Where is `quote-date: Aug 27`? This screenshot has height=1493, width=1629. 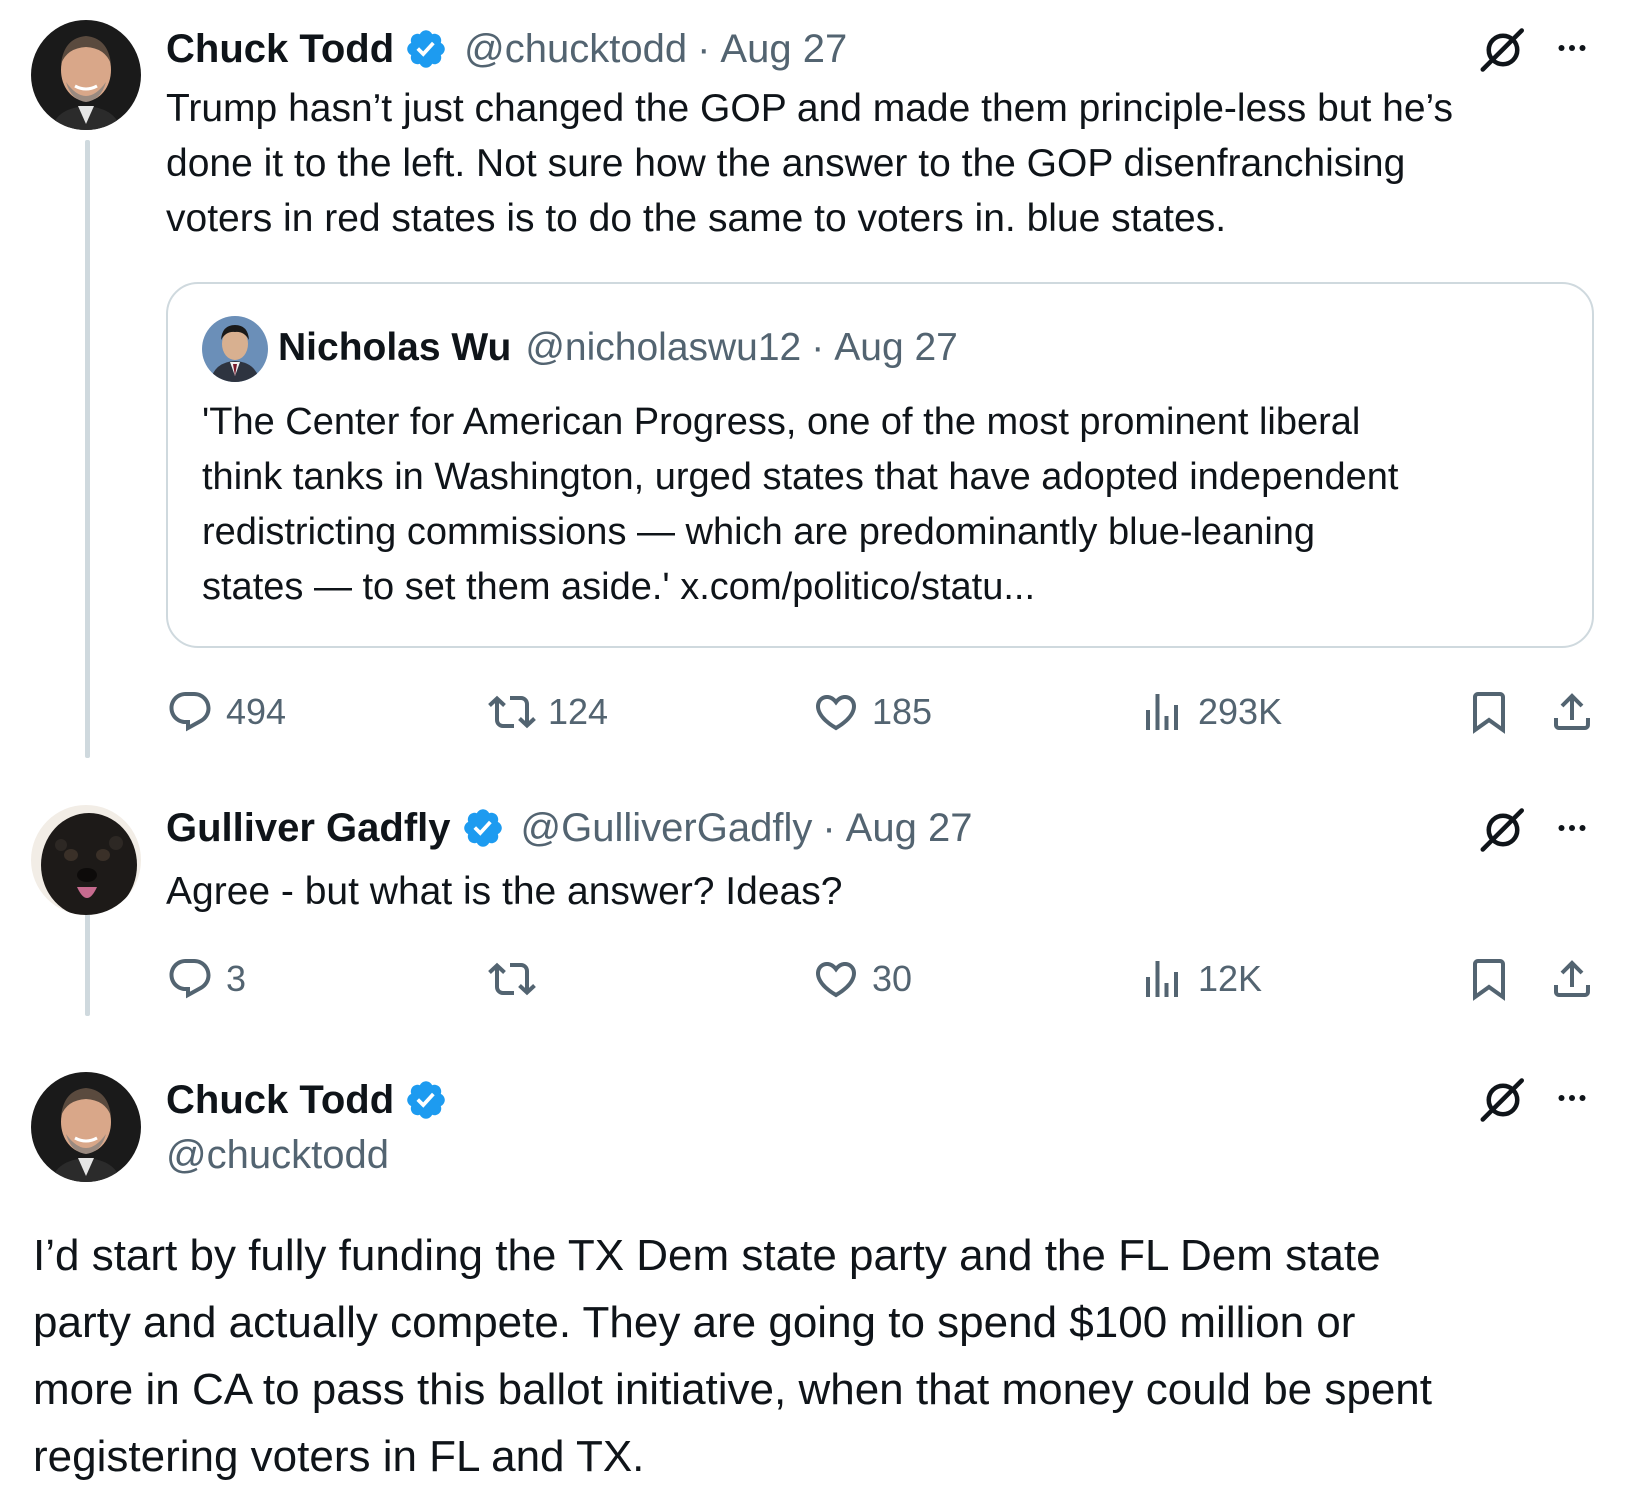 quote-date: Aug 27 is located at coordinates (896, 347).